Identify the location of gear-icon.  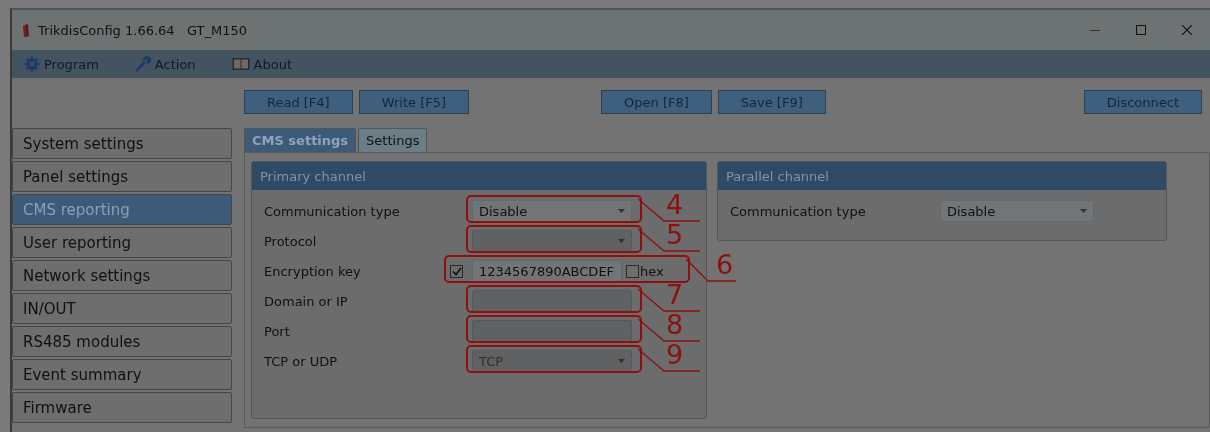
(32, 64).